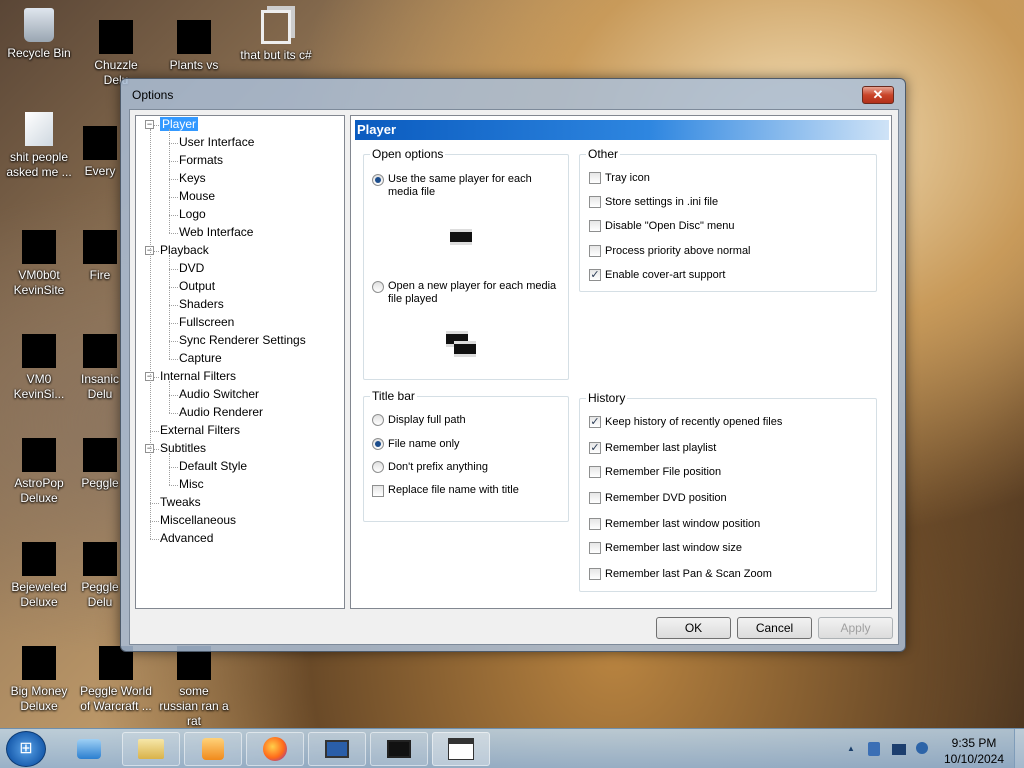 The image size is (1024, 768). What do you see at coordinates (39, 680) in the screenshot?
I see `desktop-icon-big-money: Big Money Deluxe` at bounding box center [39, 680].